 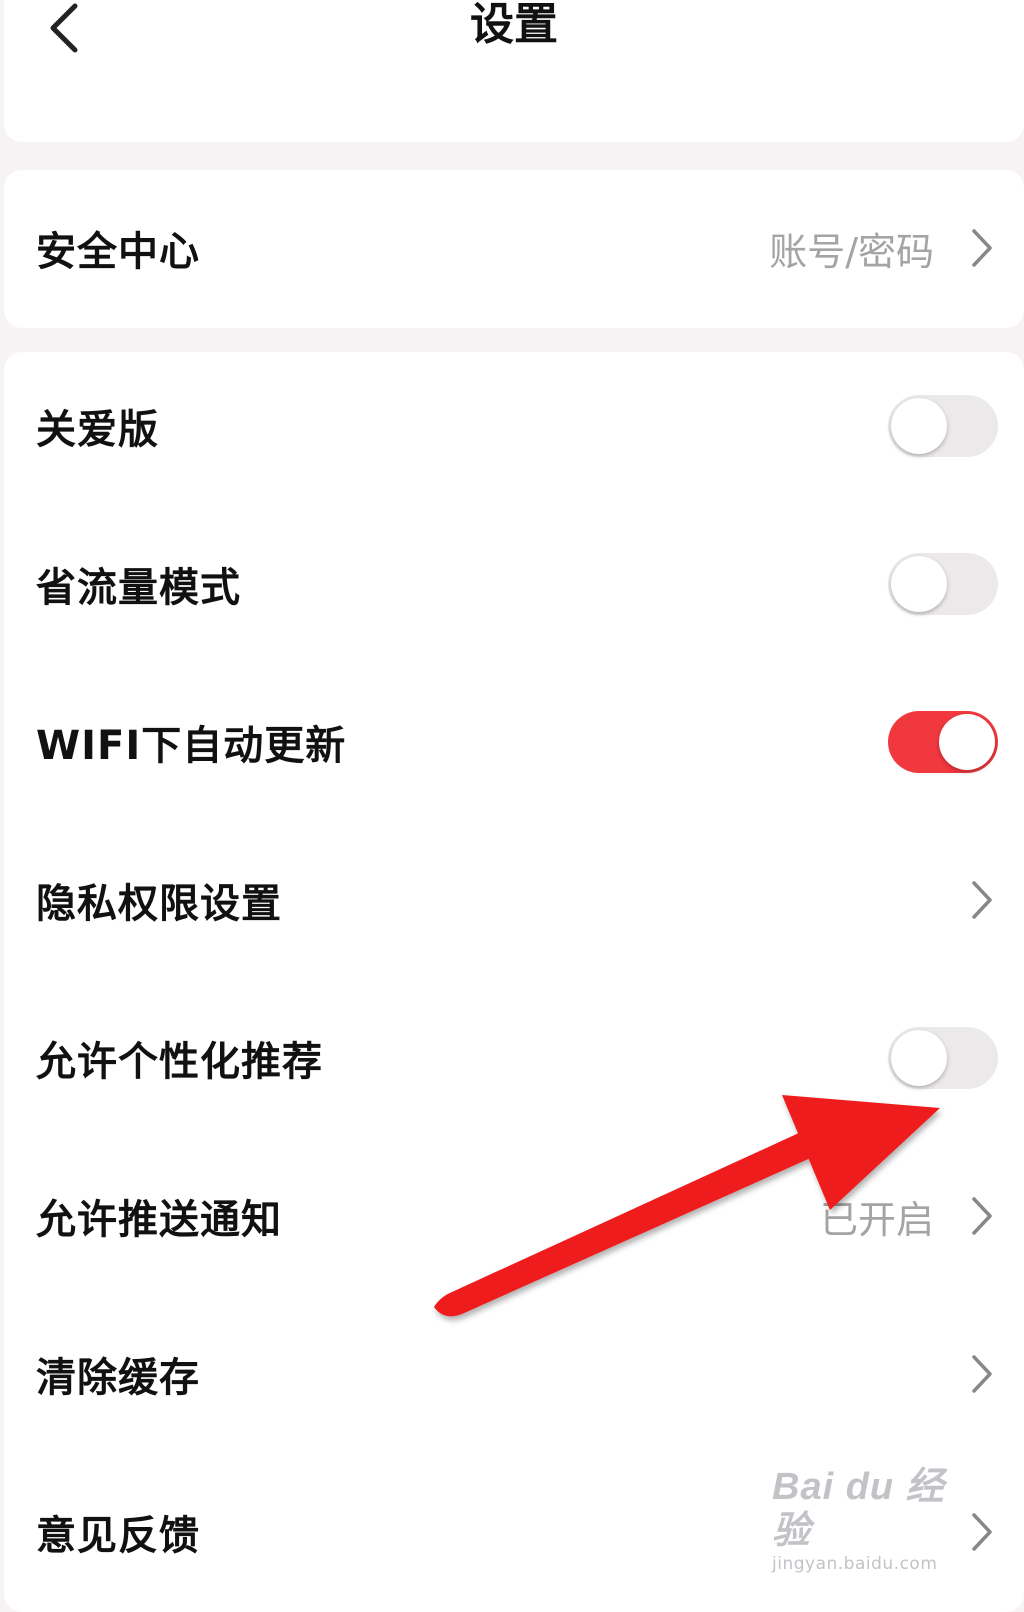 What do you see at coordinates (118, 252) in the screenshot?
I see `security-center-label: 安全中心` at bounding box center [118, 252].